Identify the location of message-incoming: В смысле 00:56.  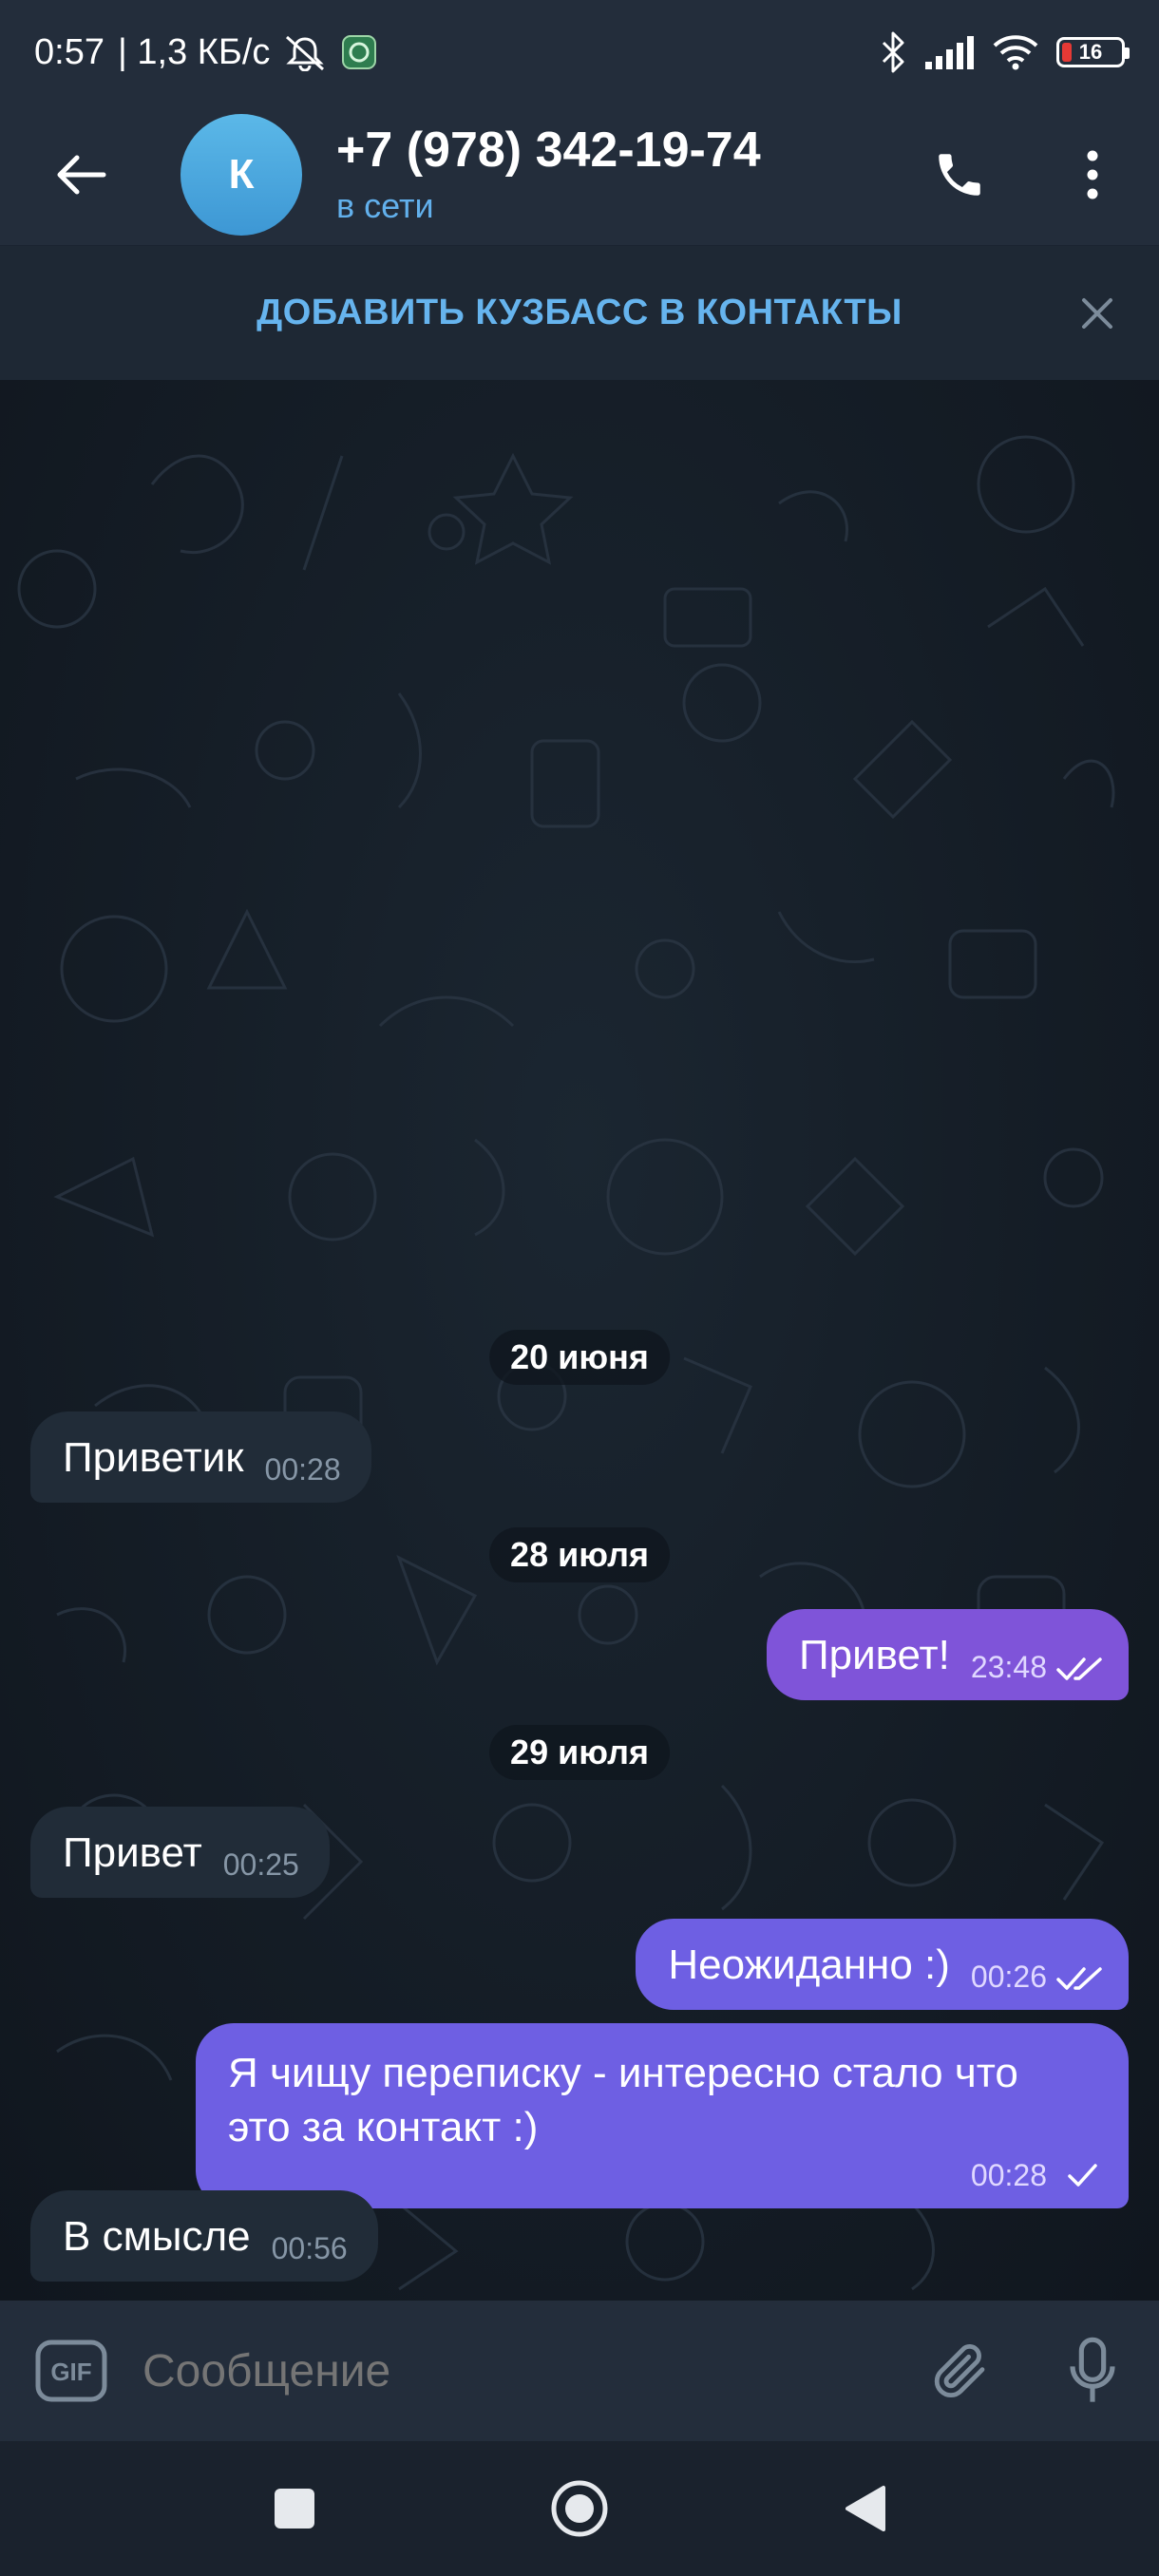
(204, 2236).